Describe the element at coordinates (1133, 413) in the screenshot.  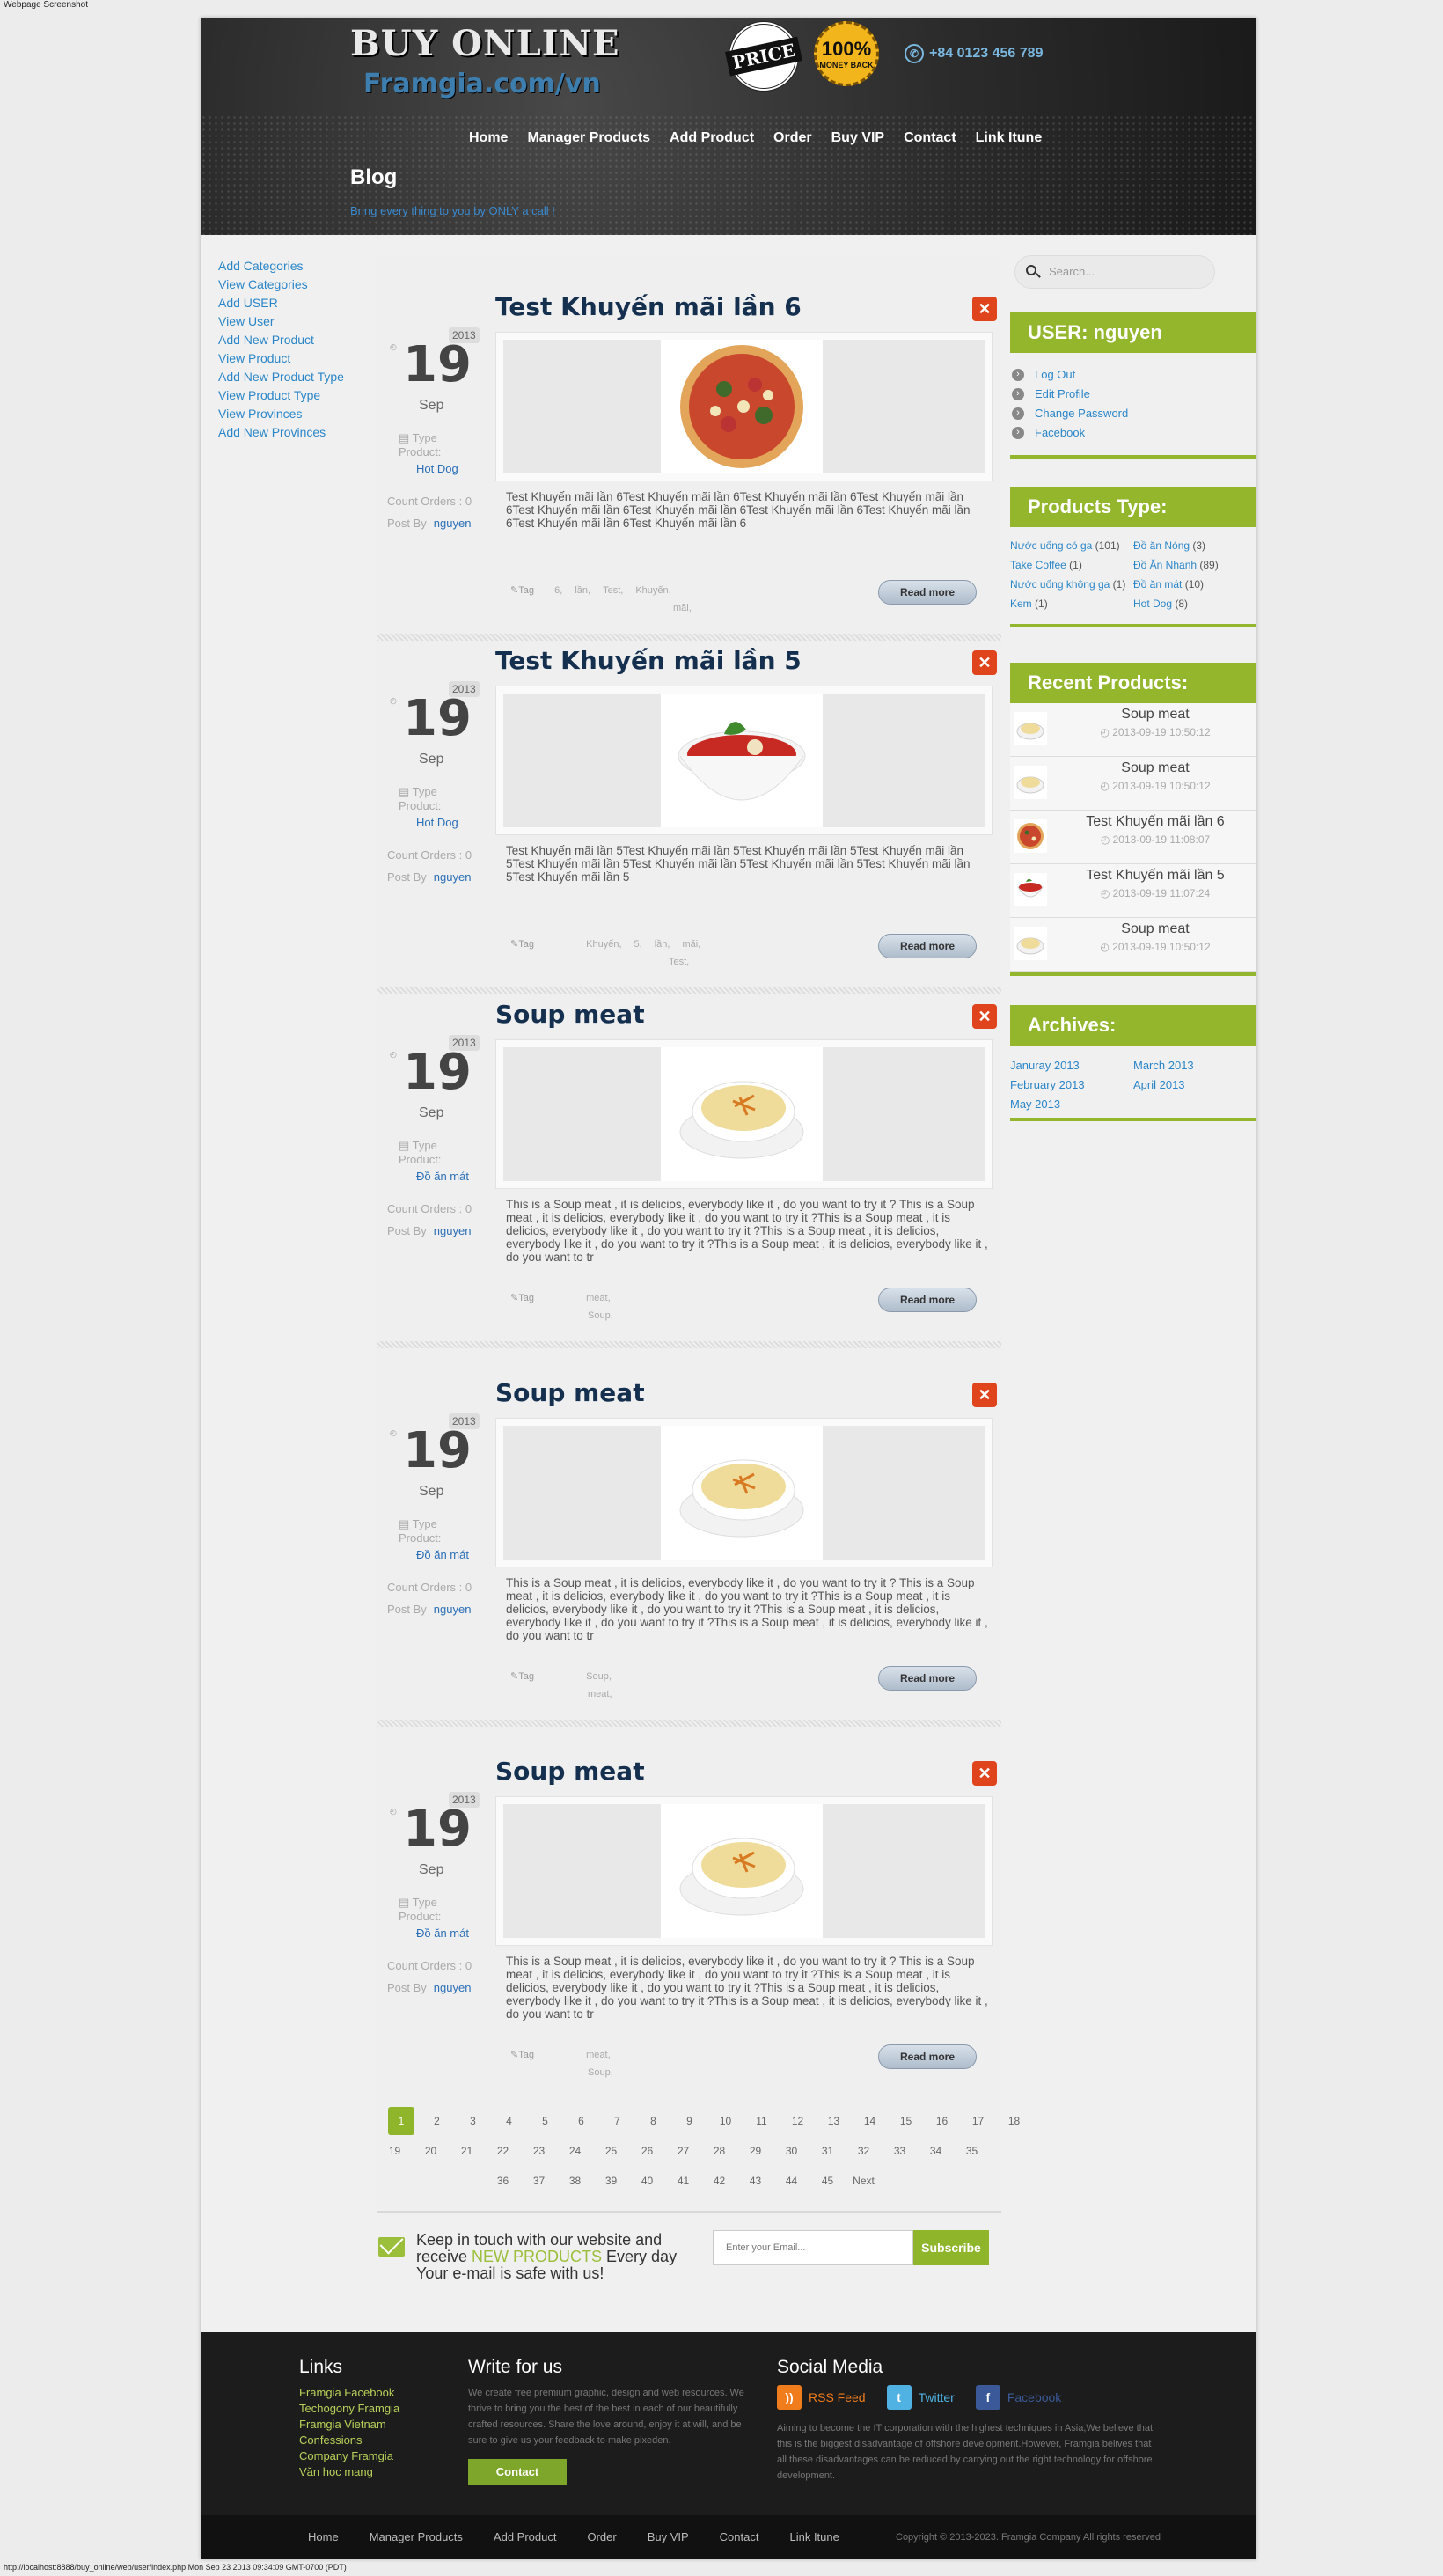
I see `change-password-link: Change Password` at that location.